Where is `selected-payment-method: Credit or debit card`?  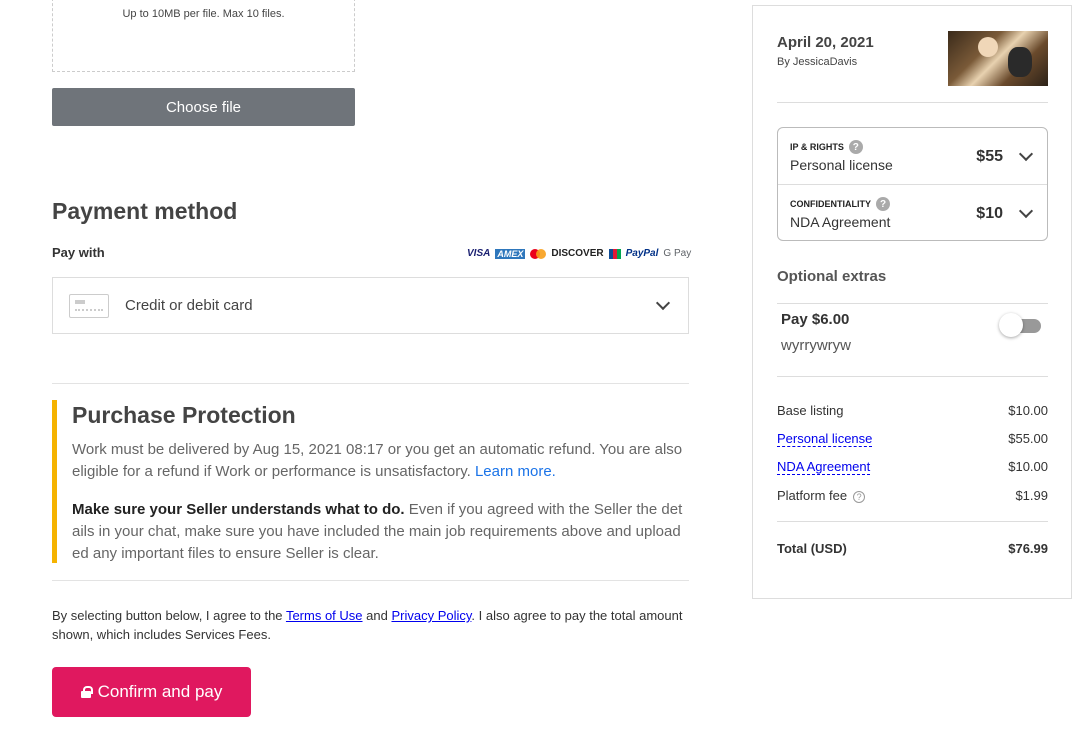
selected-payment-method: Credit or debit card is located at coordinates (189, 305).